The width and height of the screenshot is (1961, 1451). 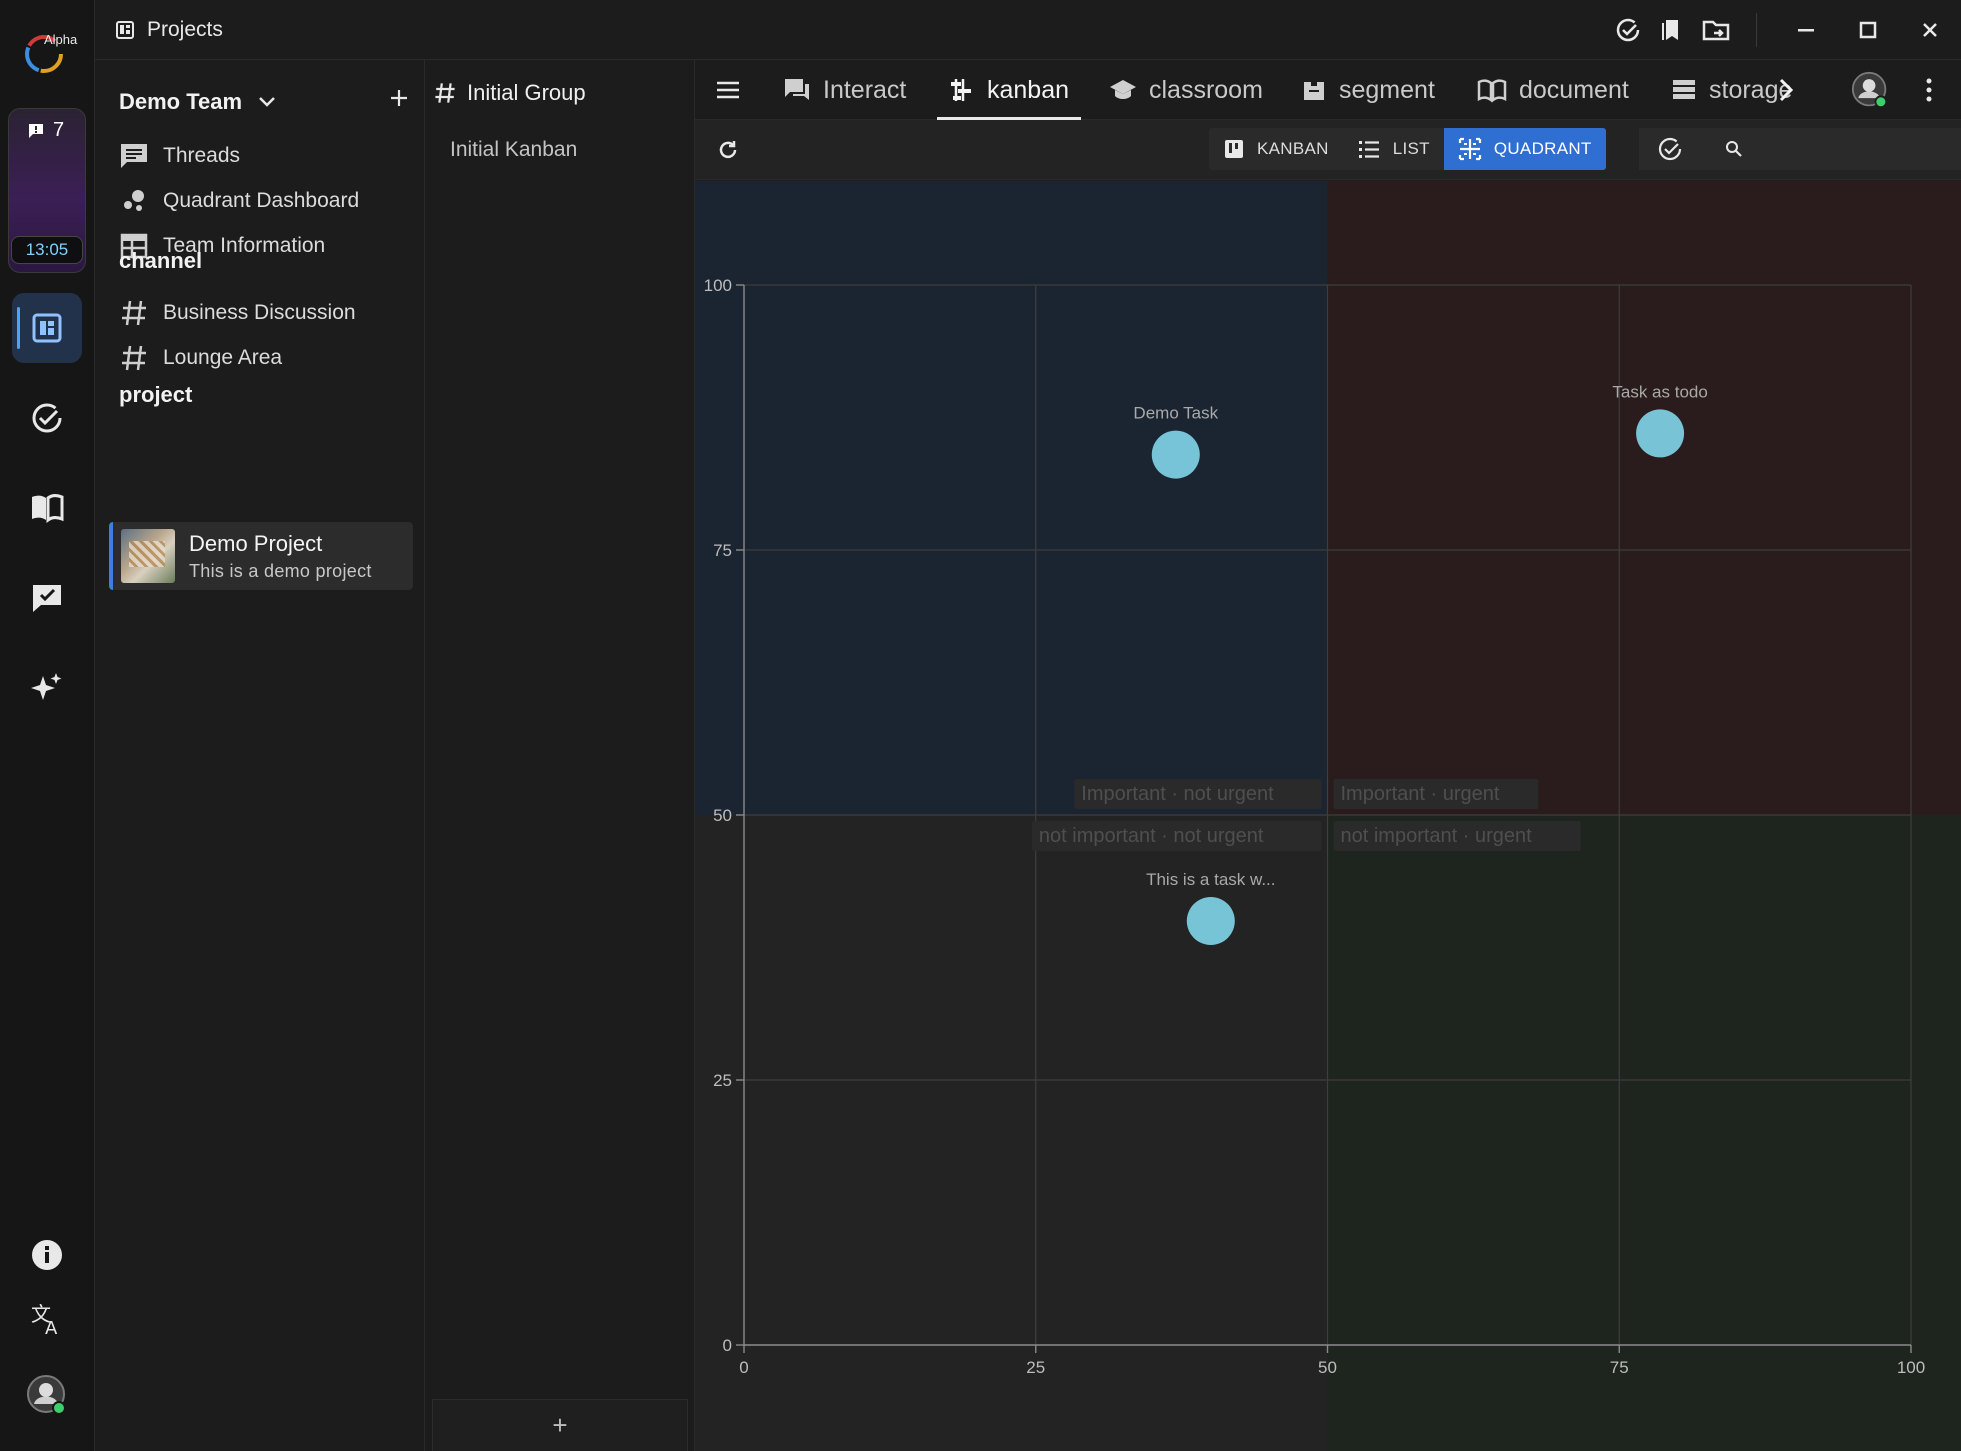 I want to click on hamburger-menu-icon, so click(x=728, y=90).